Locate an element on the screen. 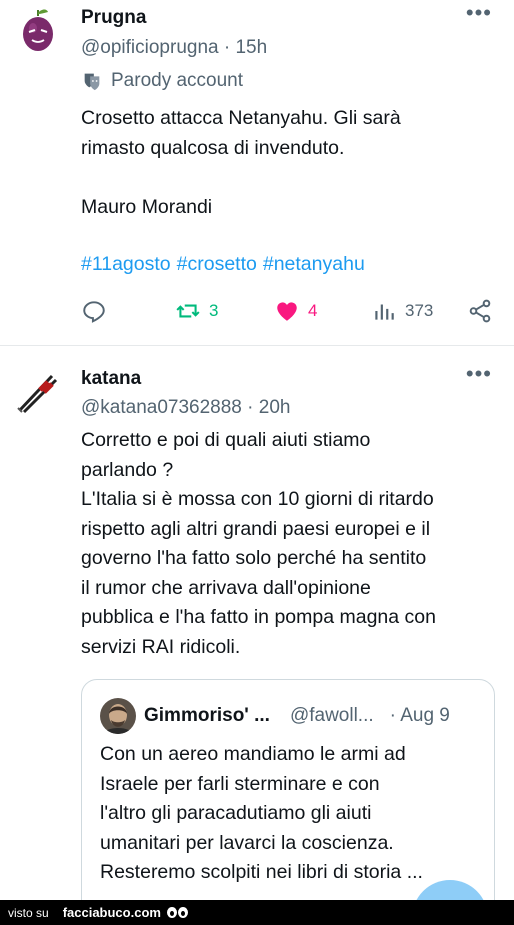 This screenshot has height=925, width=514. heart-icon is located at coordinates (287, 311).